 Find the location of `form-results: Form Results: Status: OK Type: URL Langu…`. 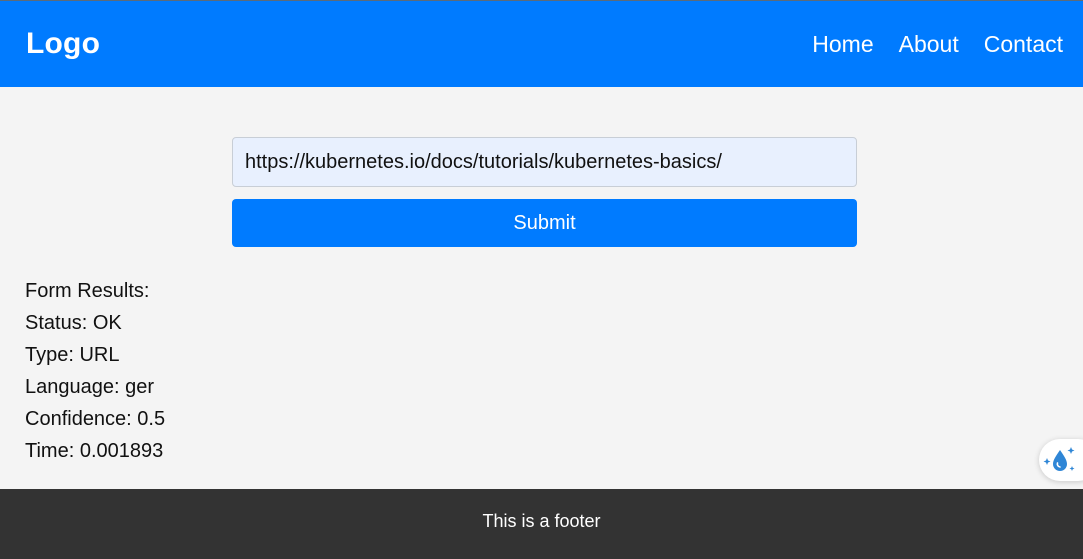

form-results: Form Results: Status: OK Type: URL Langu… is located at coordinates (95, 371).